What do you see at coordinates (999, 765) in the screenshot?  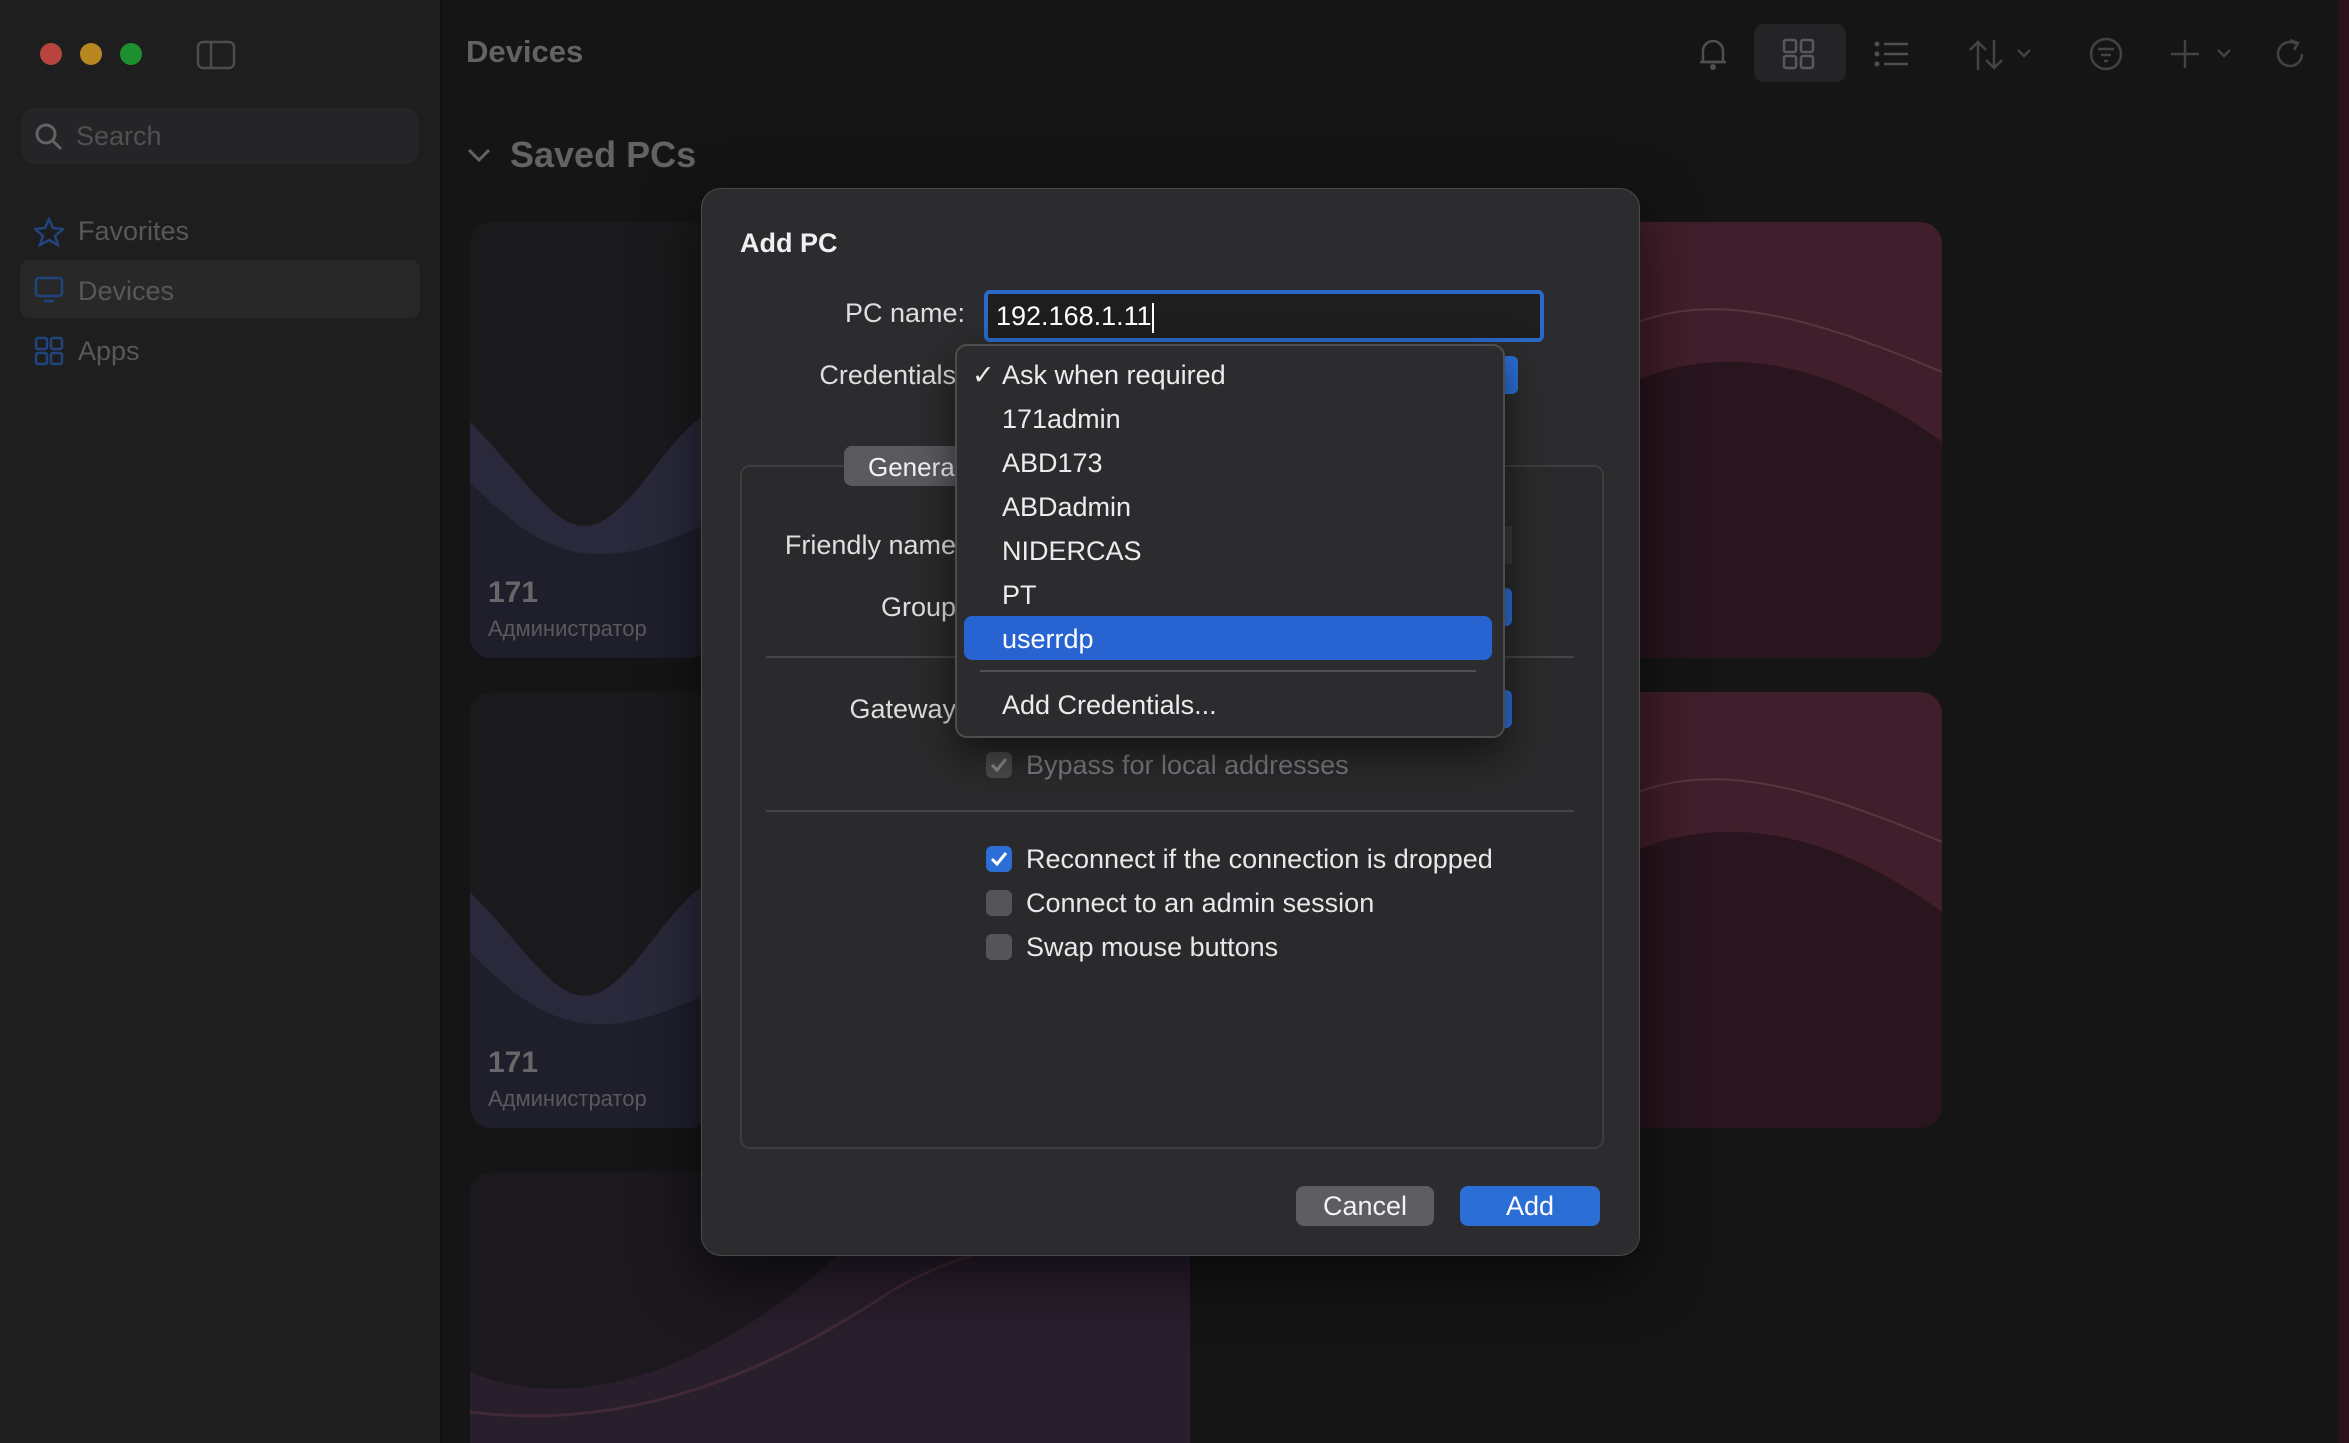 I see `bypass-checkbox` at bounding box center [999, 765].